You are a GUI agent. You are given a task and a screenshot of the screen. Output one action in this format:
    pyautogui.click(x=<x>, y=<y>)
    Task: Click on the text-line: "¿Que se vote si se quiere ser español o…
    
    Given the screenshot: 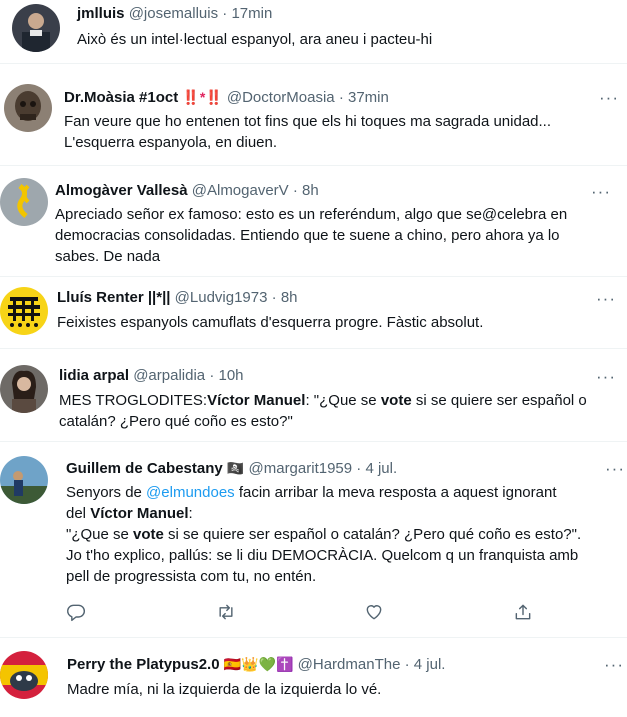 What is the action you would take?
    pyautogui.click(x=323, y=534)
    